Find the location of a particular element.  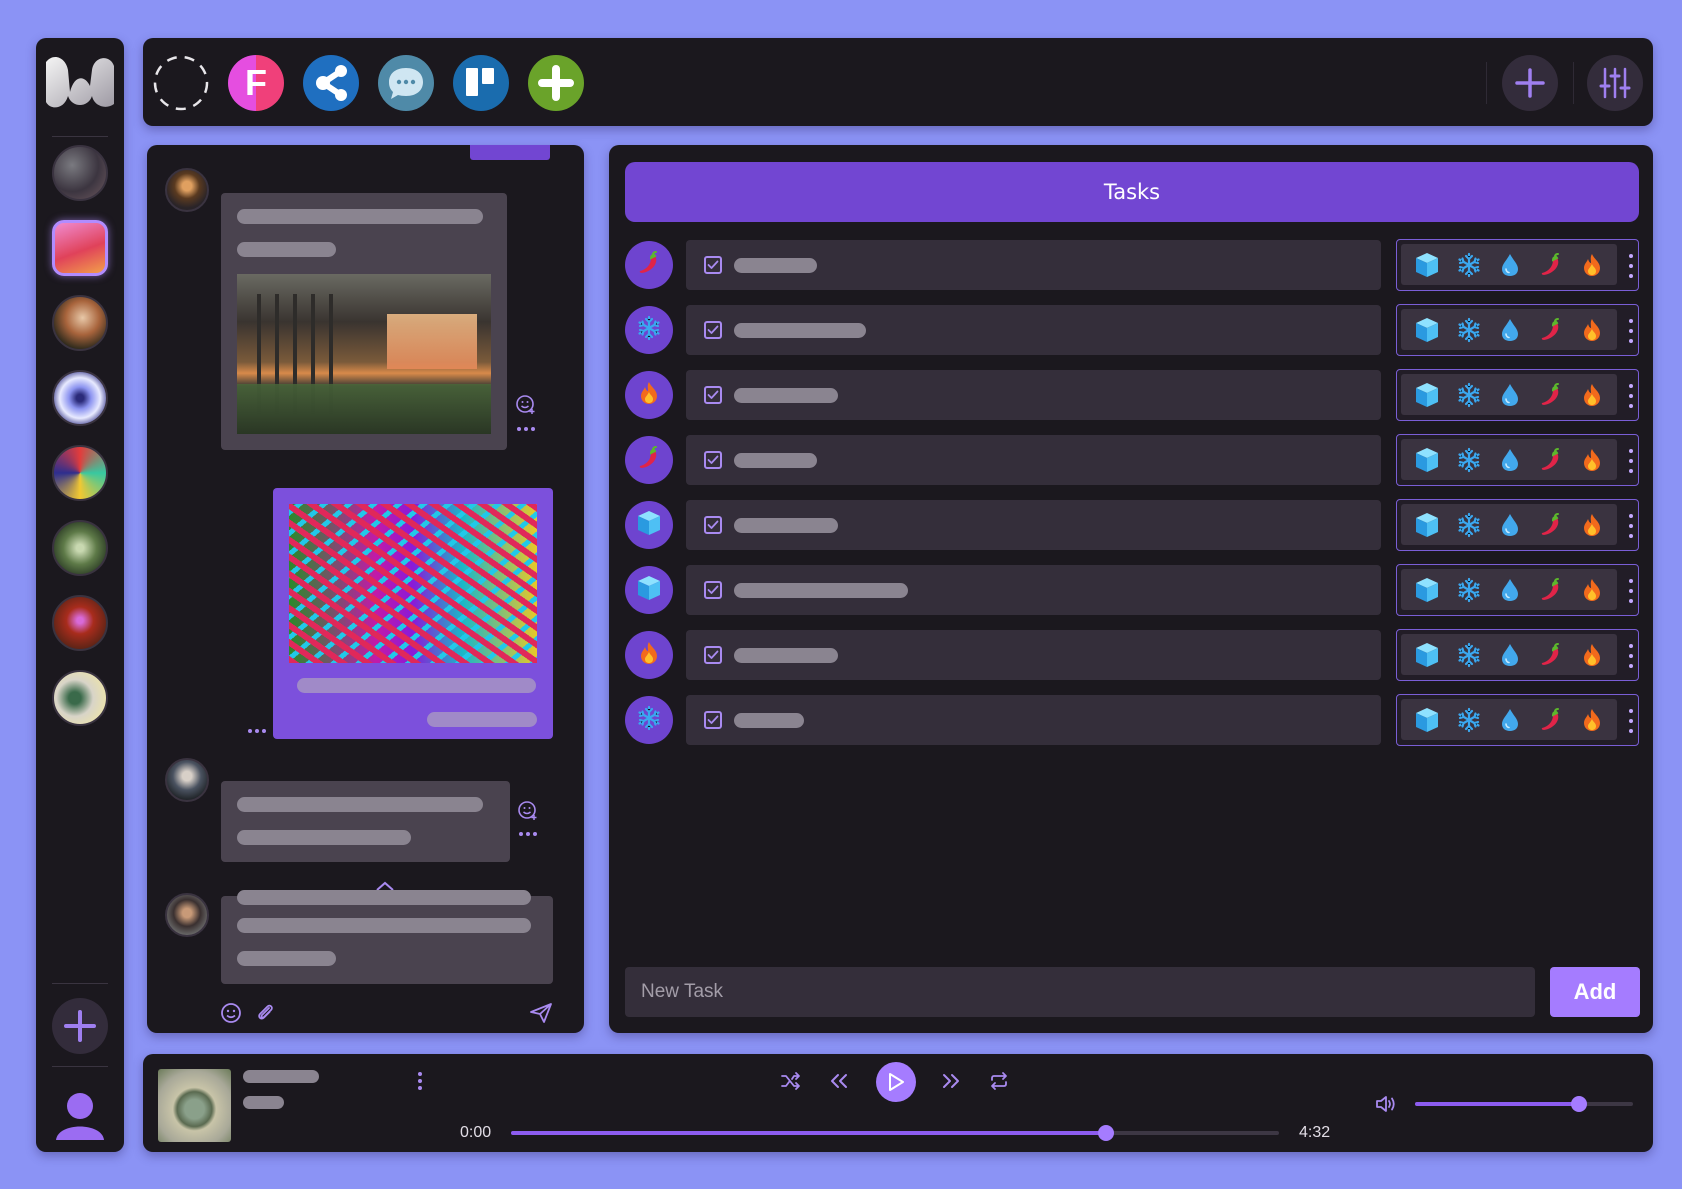

volume-button is located at coordinates (1386, 1104).